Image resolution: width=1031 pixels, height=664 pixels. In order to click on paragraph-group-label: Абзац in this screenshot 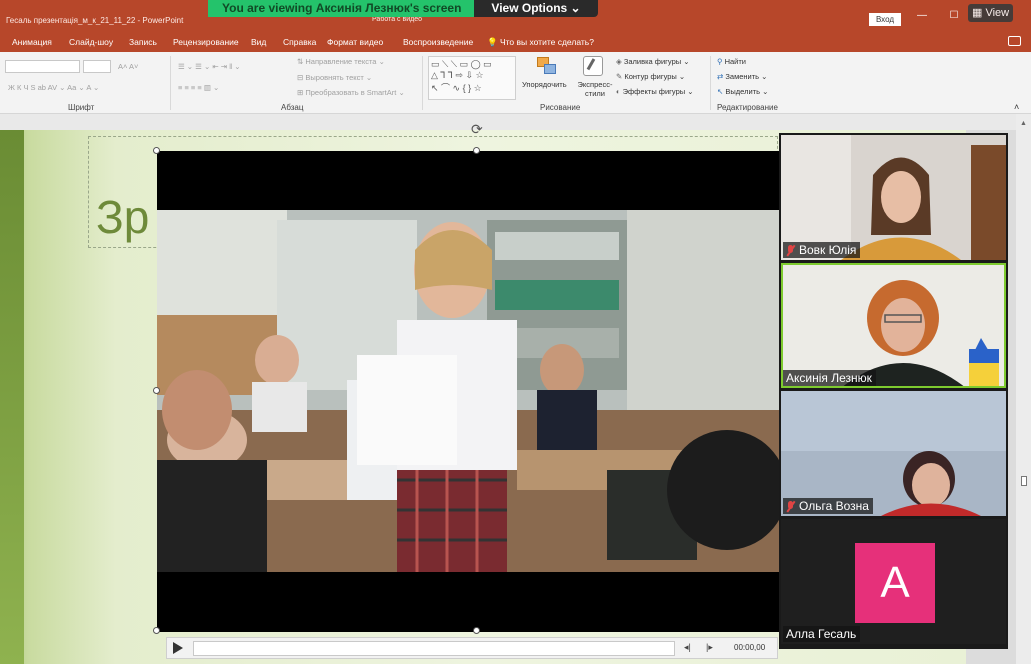, I will do `click(292, 107)`.